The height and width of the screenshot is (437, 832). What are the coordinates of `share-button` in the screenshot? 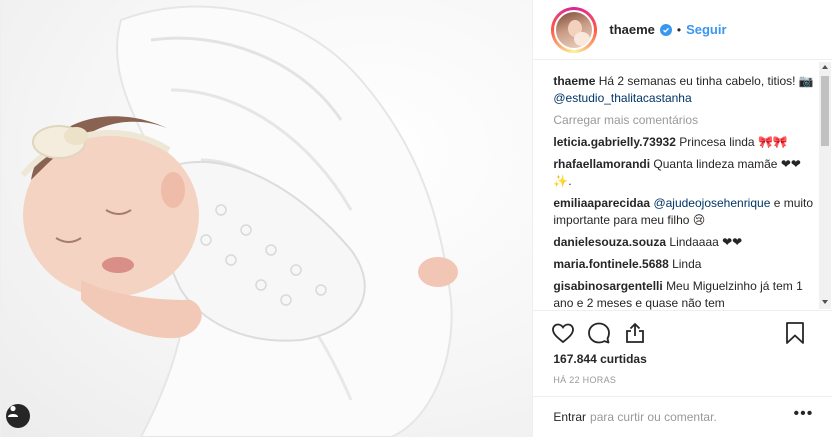 It's located at (635, 333).